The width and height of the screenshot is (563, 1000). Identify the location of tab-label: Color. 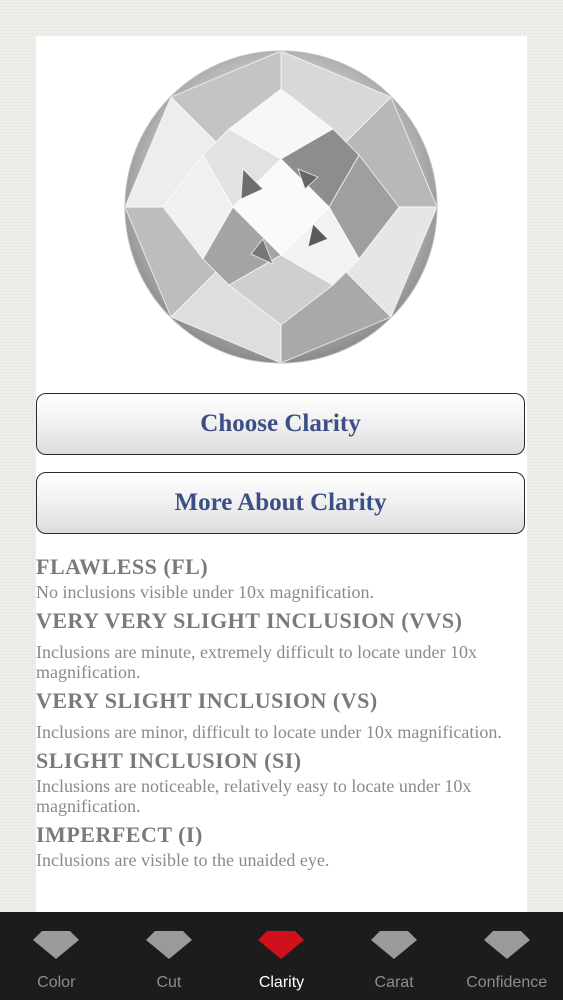
(56, 982).